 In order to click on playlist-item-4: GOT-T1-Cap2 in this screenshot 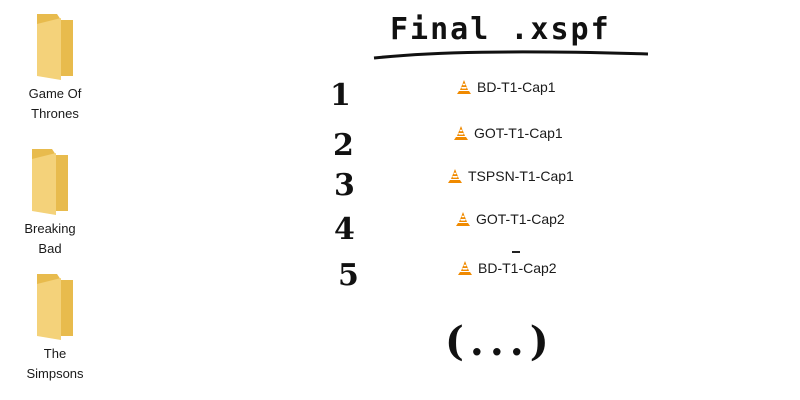, I will do `click(509, 219)`.